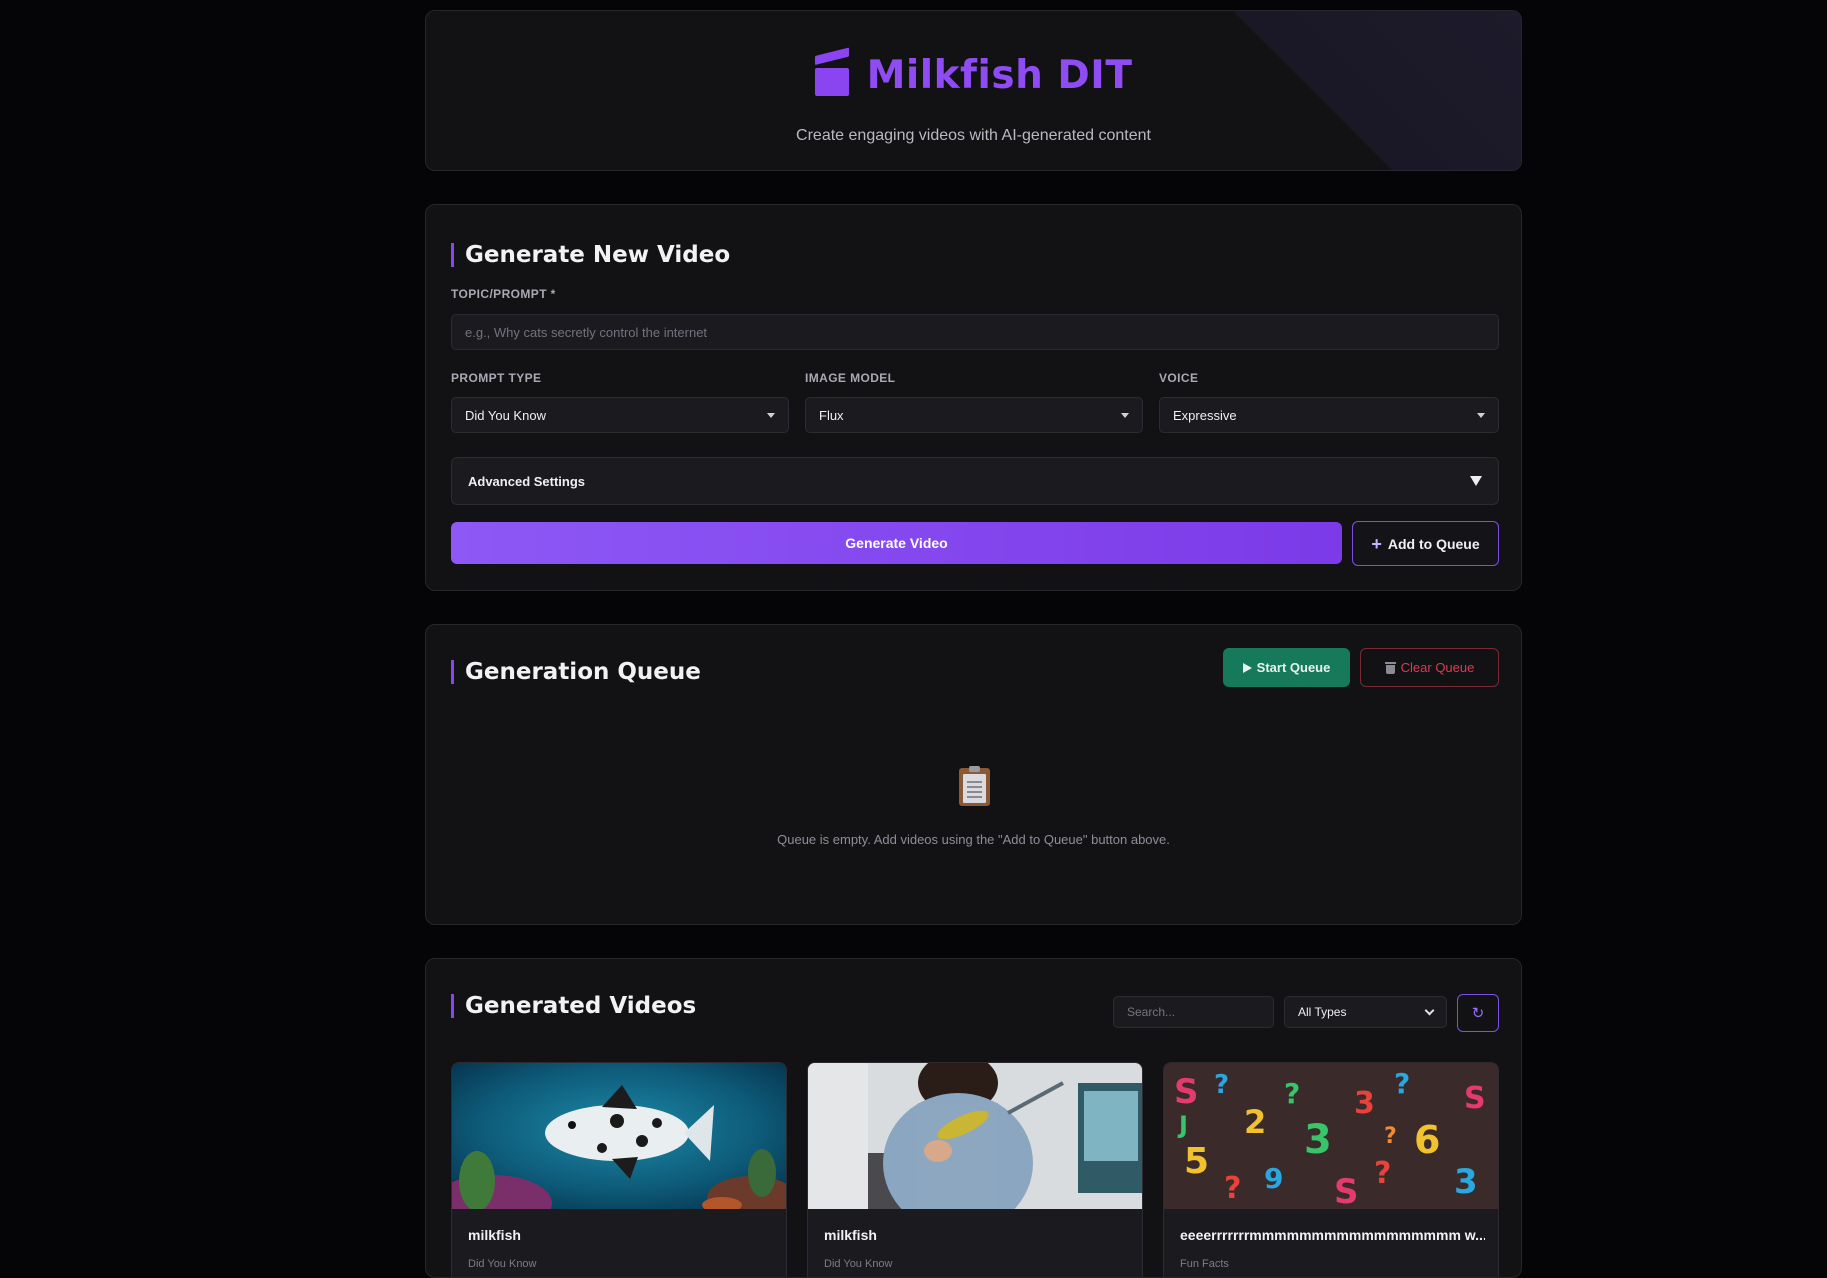 The width and height of the screenshot is (1827, 1278). I want to click on brand: Milkfish DIT, so click(973, 72).